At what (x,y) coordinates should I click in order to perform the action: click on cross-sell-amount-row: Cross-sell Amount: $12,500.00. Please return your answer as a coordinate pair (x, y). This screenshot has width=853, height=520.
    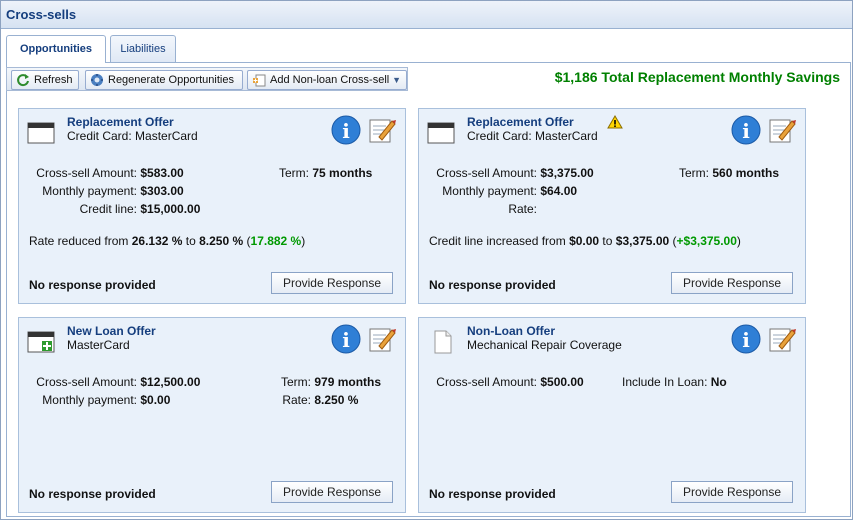
    Looking at the image, I should click on (109, 382).